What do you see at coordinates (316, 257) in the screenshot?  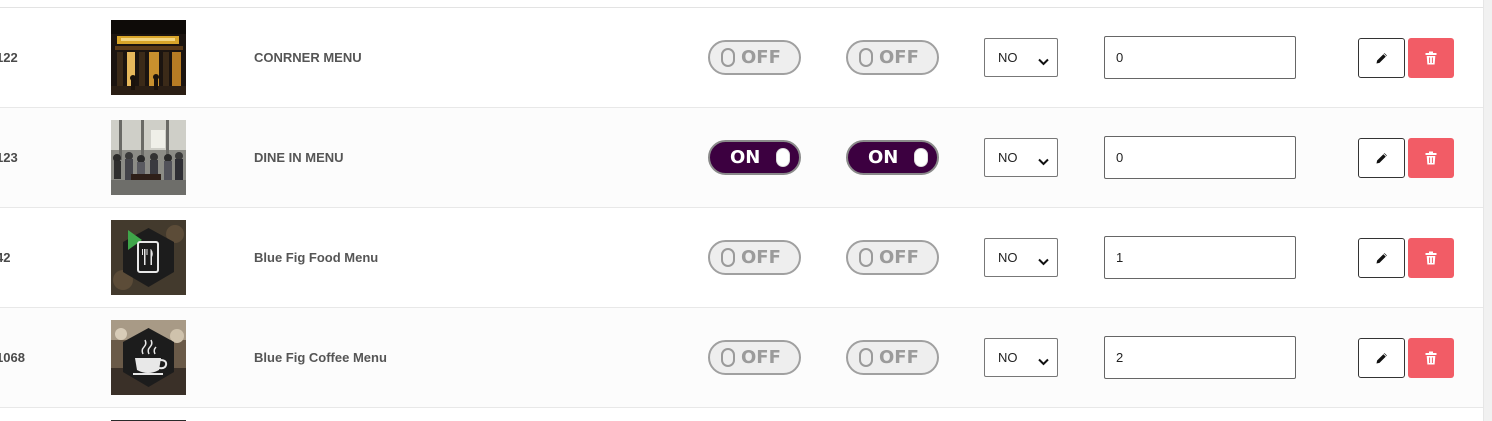 I see `menu-name: Blue Fig Food Menu` at bounding box center [316, 257].